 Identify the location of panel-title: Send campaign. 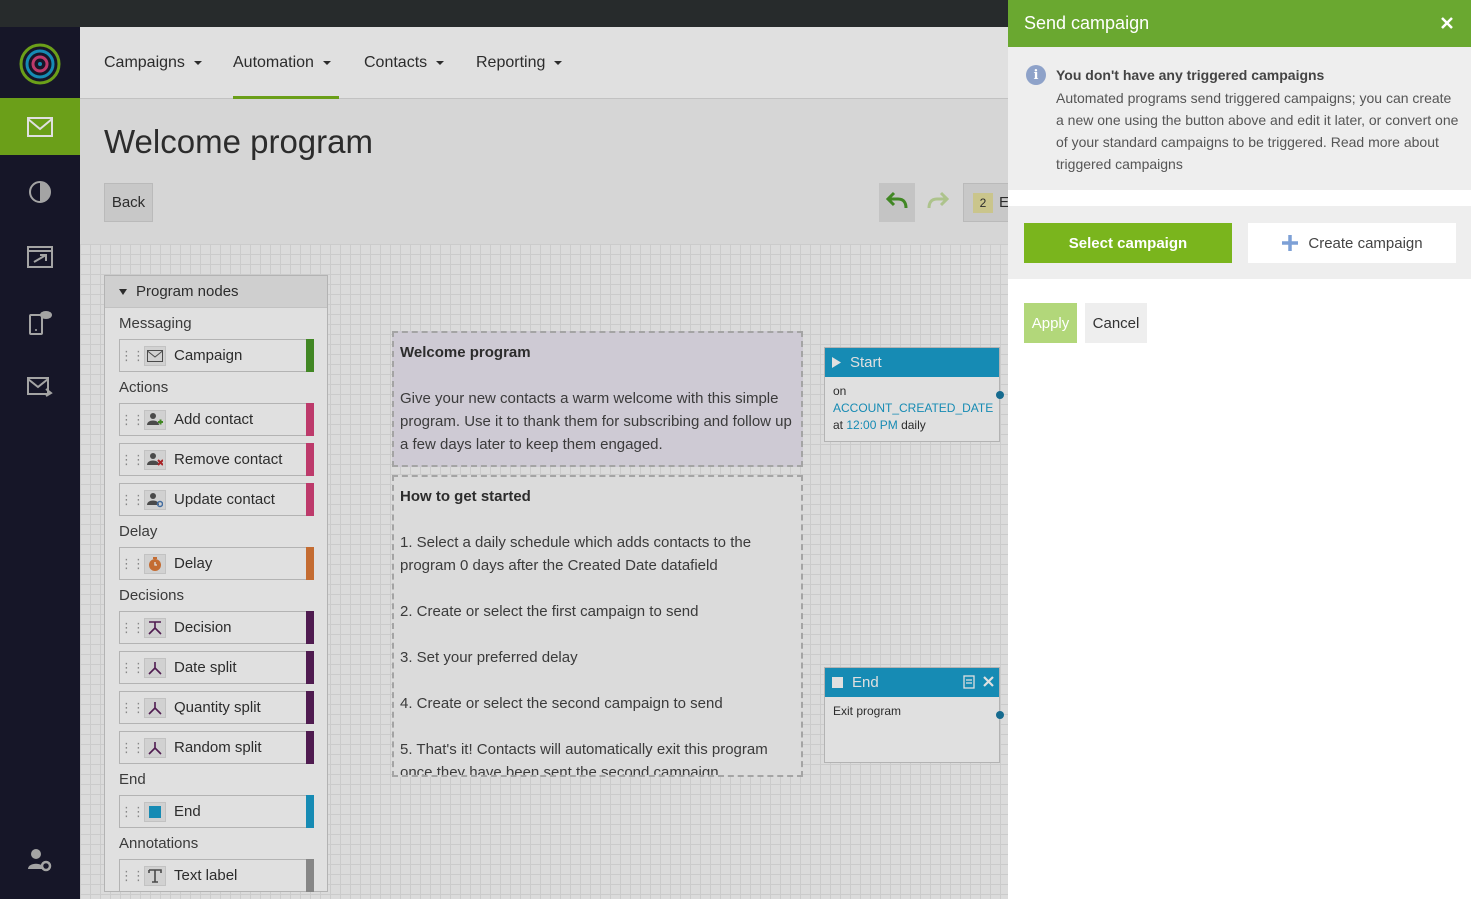
(1087, 23).